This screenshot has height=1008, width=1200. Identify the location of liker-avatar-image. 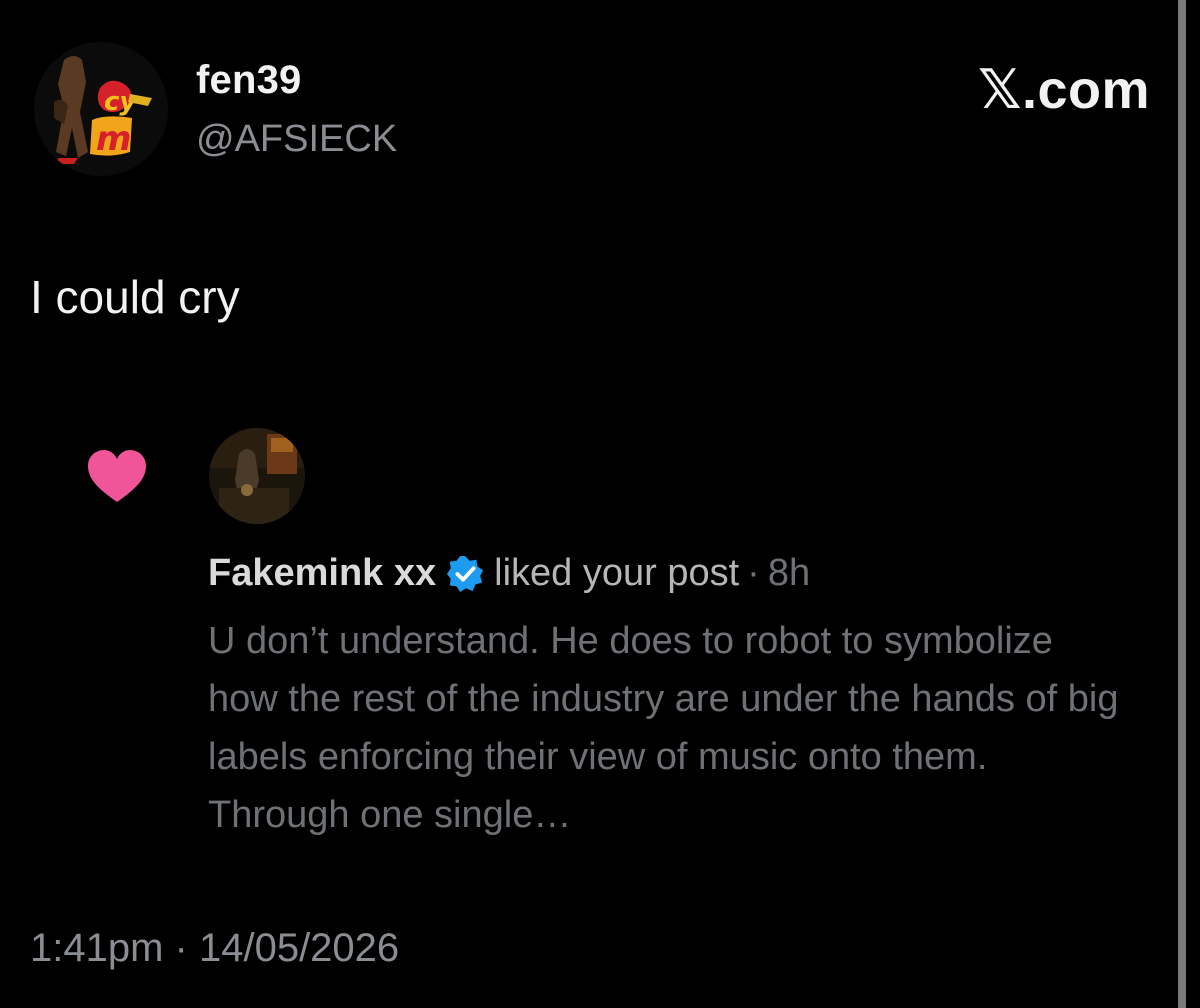
(257, 476).